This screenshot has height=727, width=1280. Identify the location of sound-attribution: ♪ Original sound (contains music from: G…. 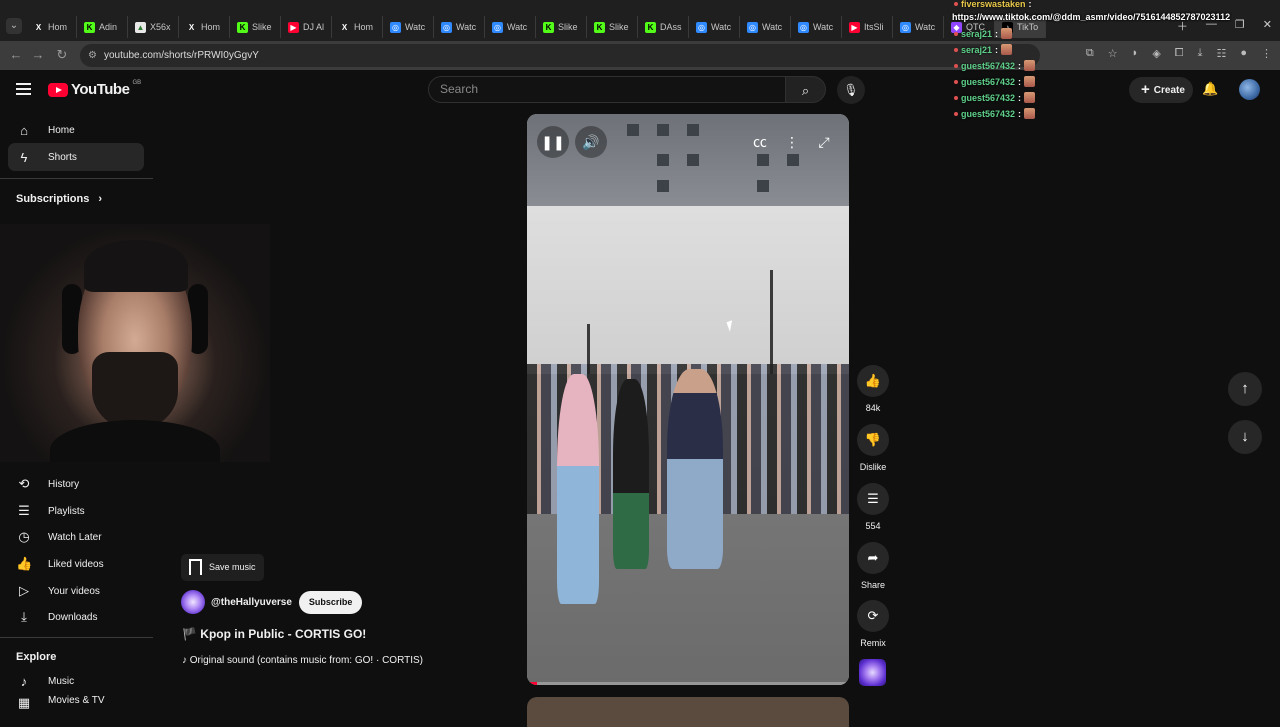
(302, 660).